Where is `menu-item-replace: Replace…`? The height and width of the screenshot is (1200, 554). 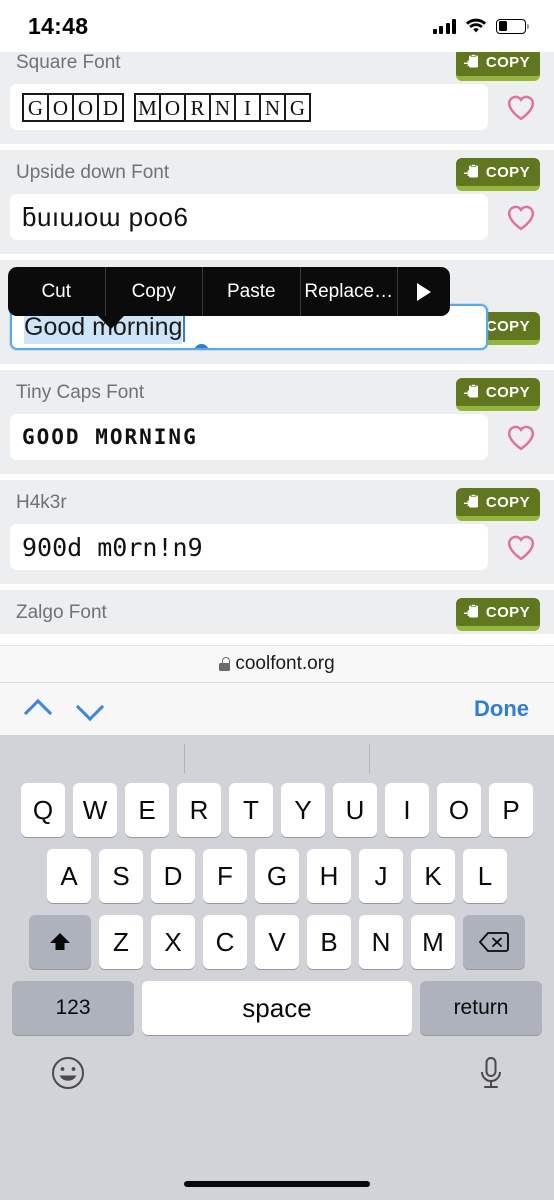 menu-item-replace: Replace… is located at coordinates (349, 291).